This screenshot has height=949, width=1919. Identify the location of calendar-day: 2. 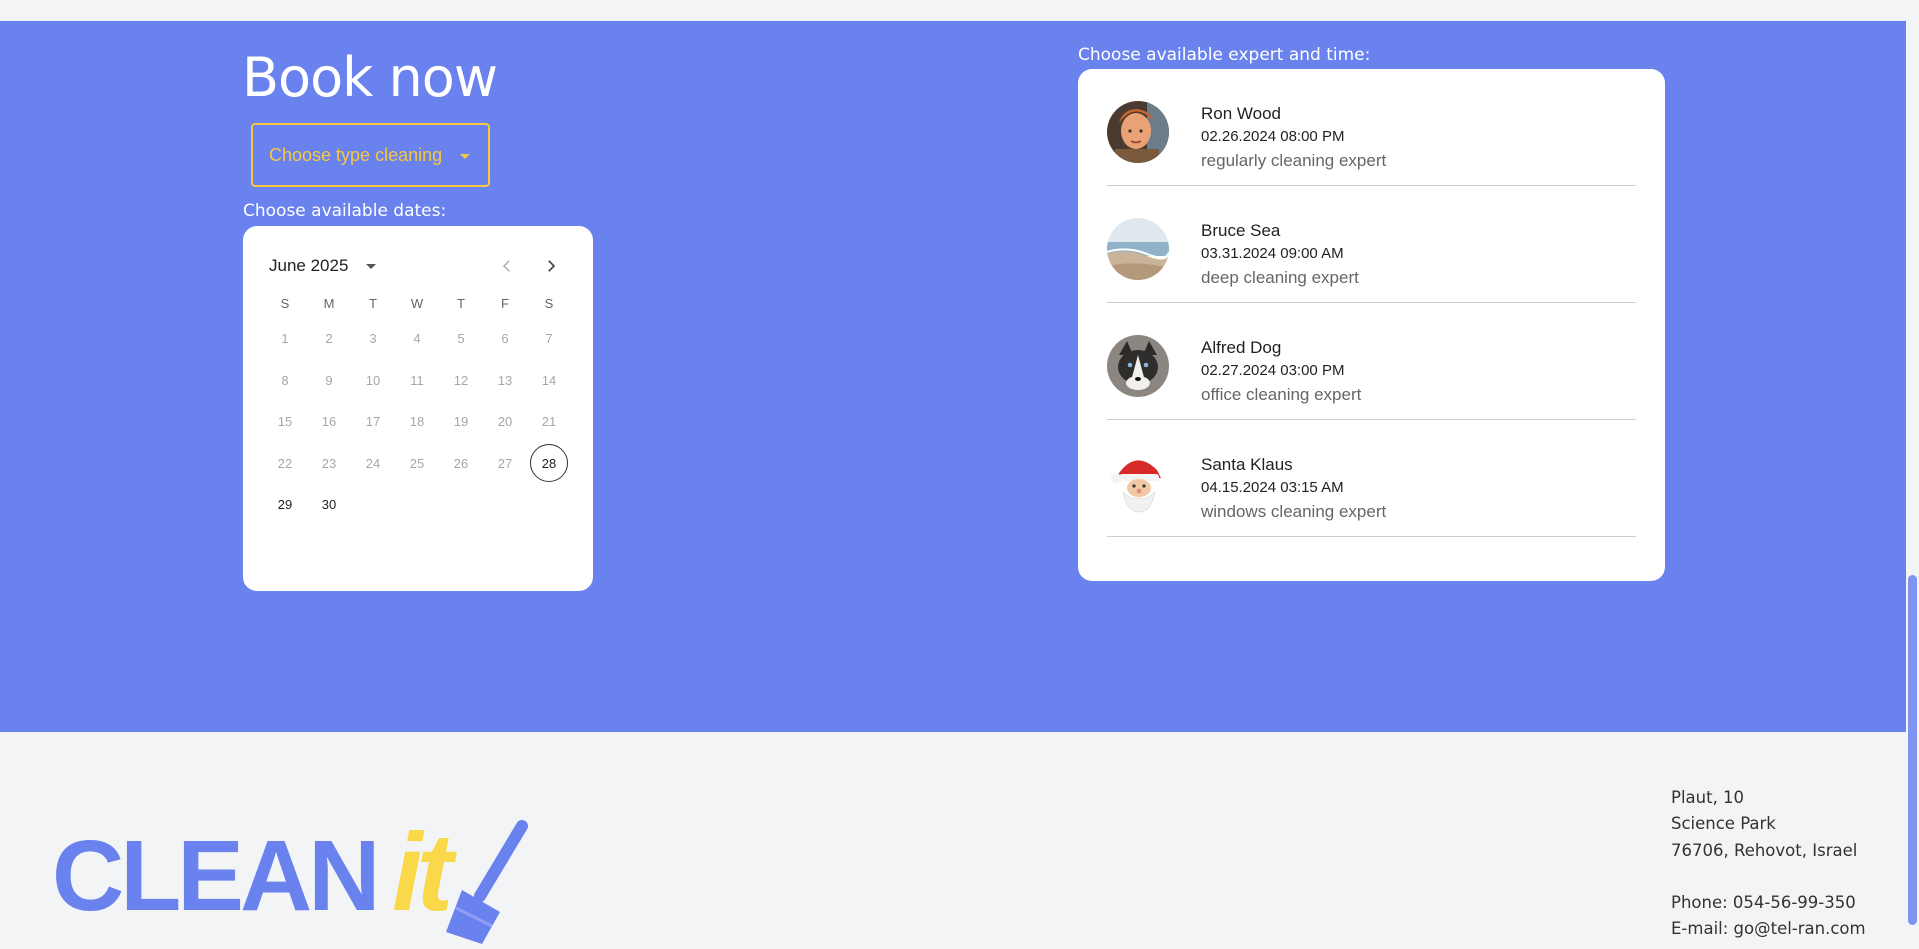
(329, 339).